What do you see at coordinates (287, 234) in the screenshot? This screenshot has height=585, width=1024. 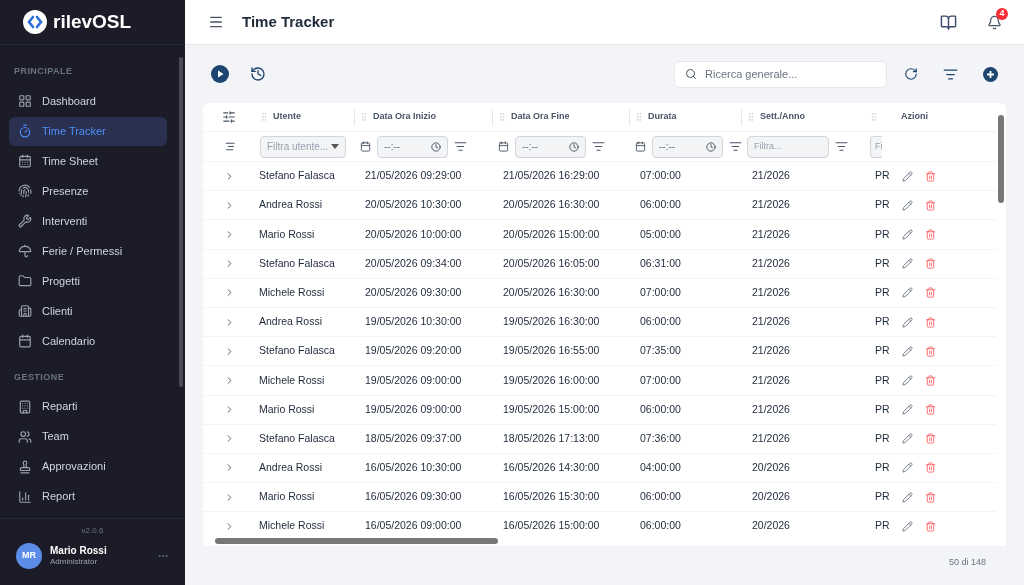 I see `table-cell-text: Mario Rossi` at bounding box center [287, 234].